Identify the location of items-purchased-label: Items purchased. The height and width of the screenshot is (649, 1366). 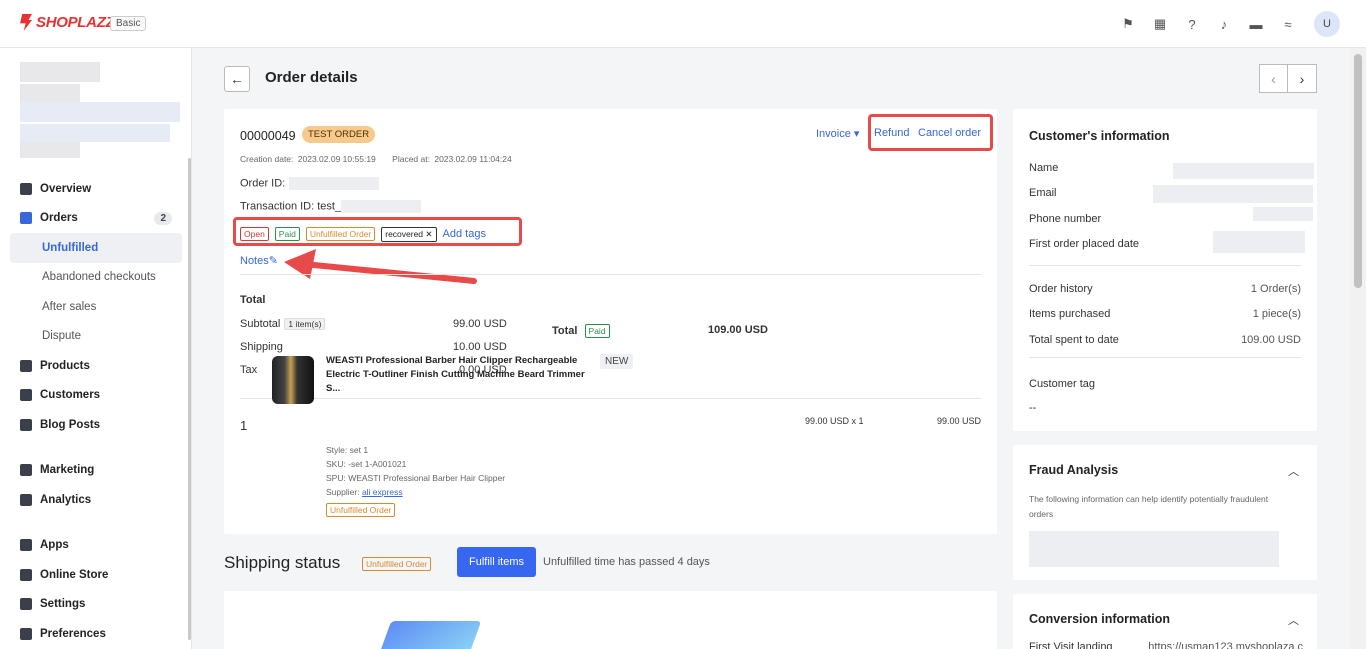
(1070, 314).